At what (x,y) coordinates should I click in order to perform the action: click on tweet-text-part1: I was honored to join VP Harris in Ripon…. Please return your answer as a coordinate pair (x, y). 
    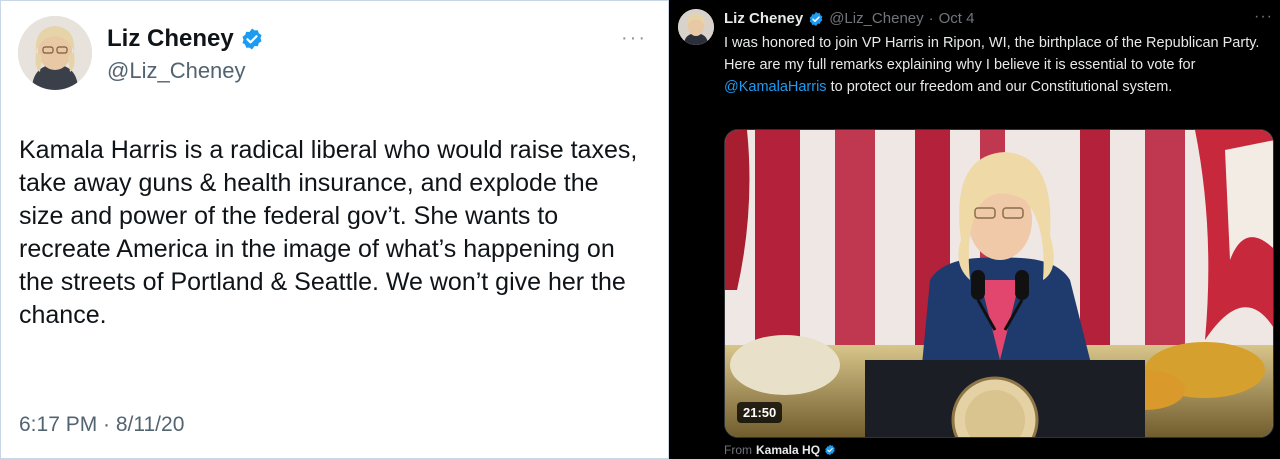
    Looking at the image, I should click on (992, 54).